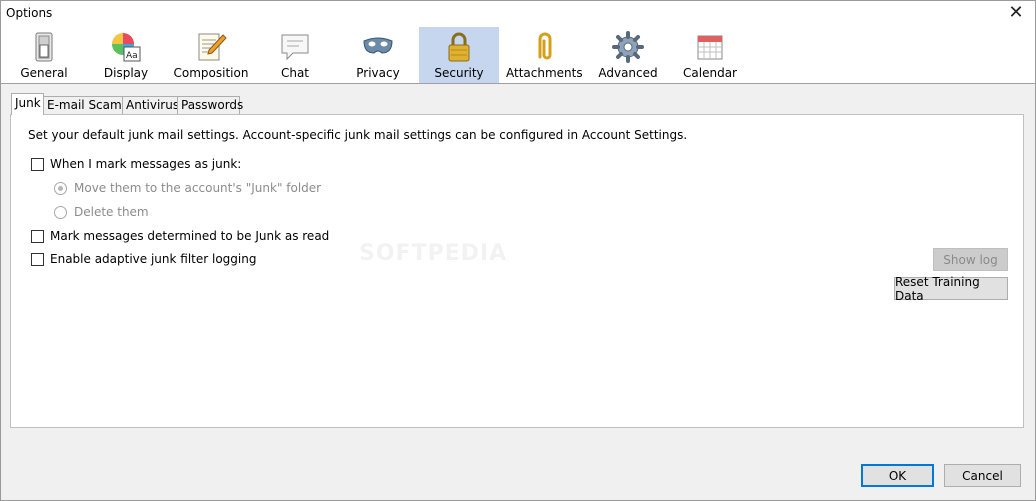  Describe the element at coordinates (44, 47) in the screenshot. I see `switch-icon` at that location.